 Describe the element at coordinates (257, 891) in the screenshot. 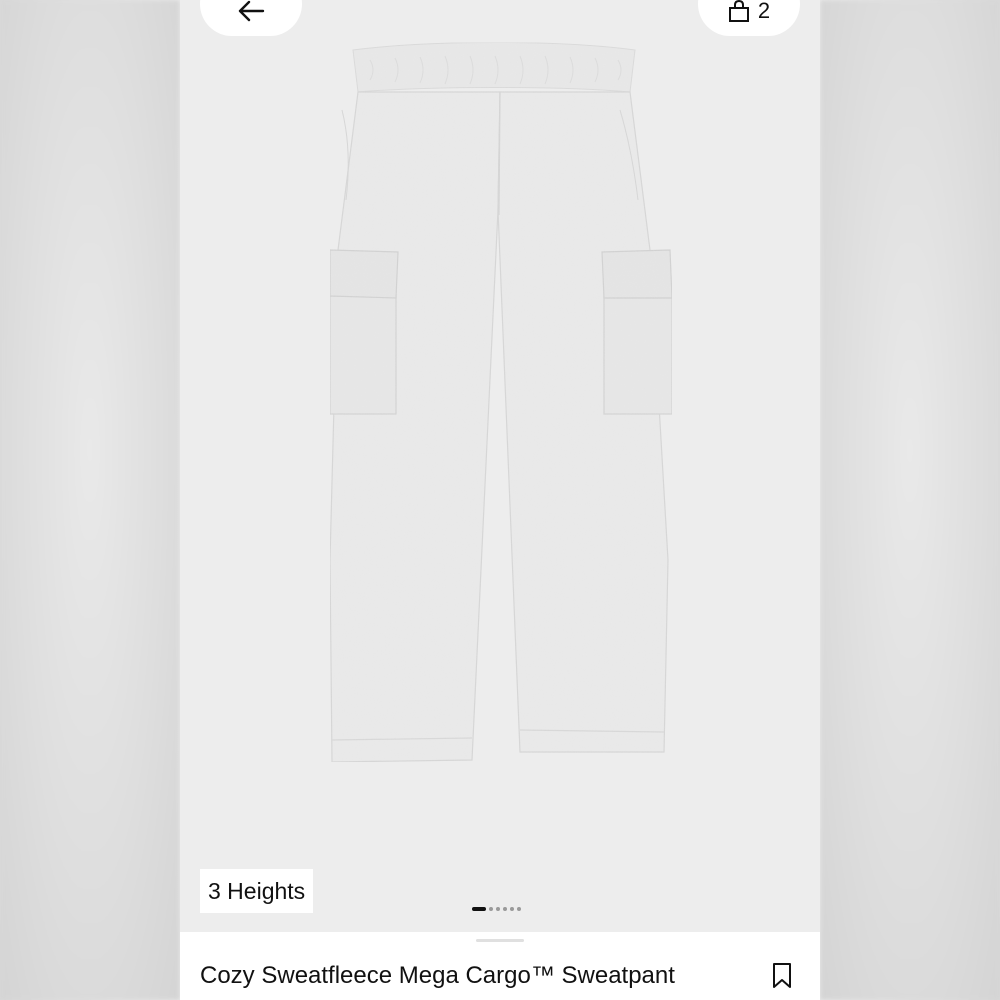

I see `heights-badge: 3 Heights` at that location.